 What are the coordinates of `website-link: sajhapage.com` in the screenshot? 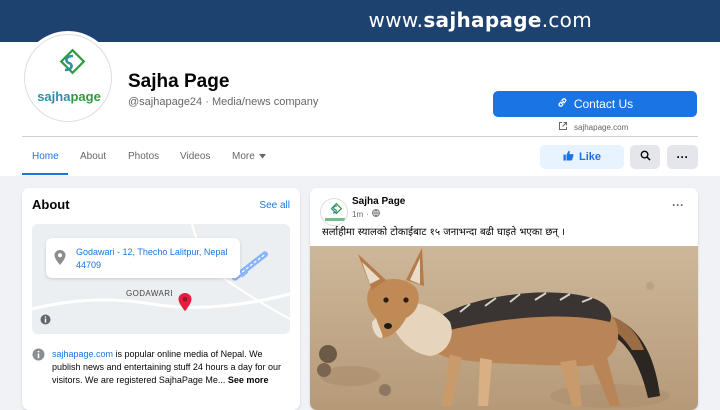 It's located at (593, 127).